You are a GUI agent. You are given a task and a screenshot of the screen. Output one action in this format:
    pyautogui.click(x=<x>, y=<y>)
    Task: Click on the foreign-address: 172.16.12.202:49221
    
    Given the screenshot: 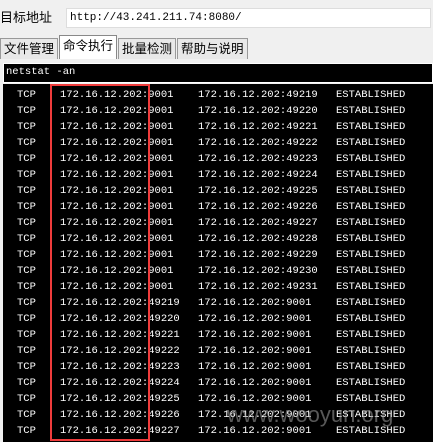 What is the action you would take?
    pyautogui.click(x=258, y=127)
    